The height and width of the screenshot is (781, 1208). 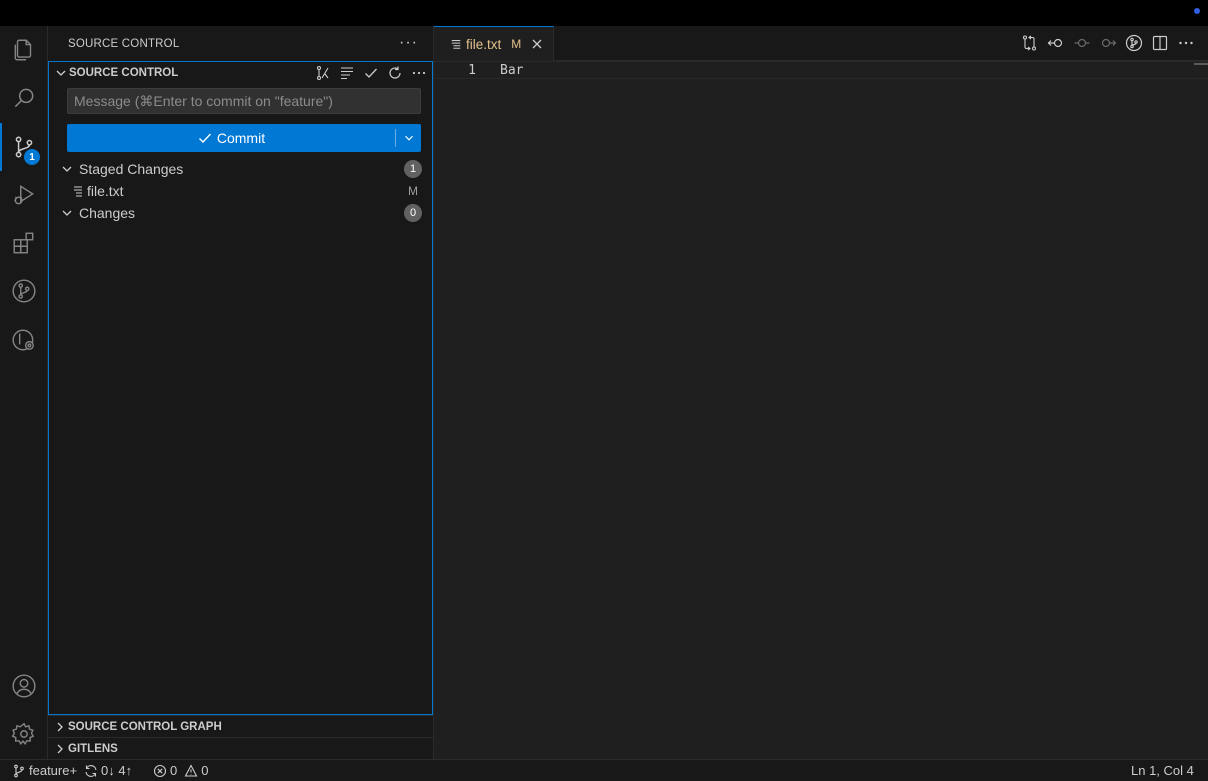 I want to click on ellipsis-icon, so click(x=1186, y=43).